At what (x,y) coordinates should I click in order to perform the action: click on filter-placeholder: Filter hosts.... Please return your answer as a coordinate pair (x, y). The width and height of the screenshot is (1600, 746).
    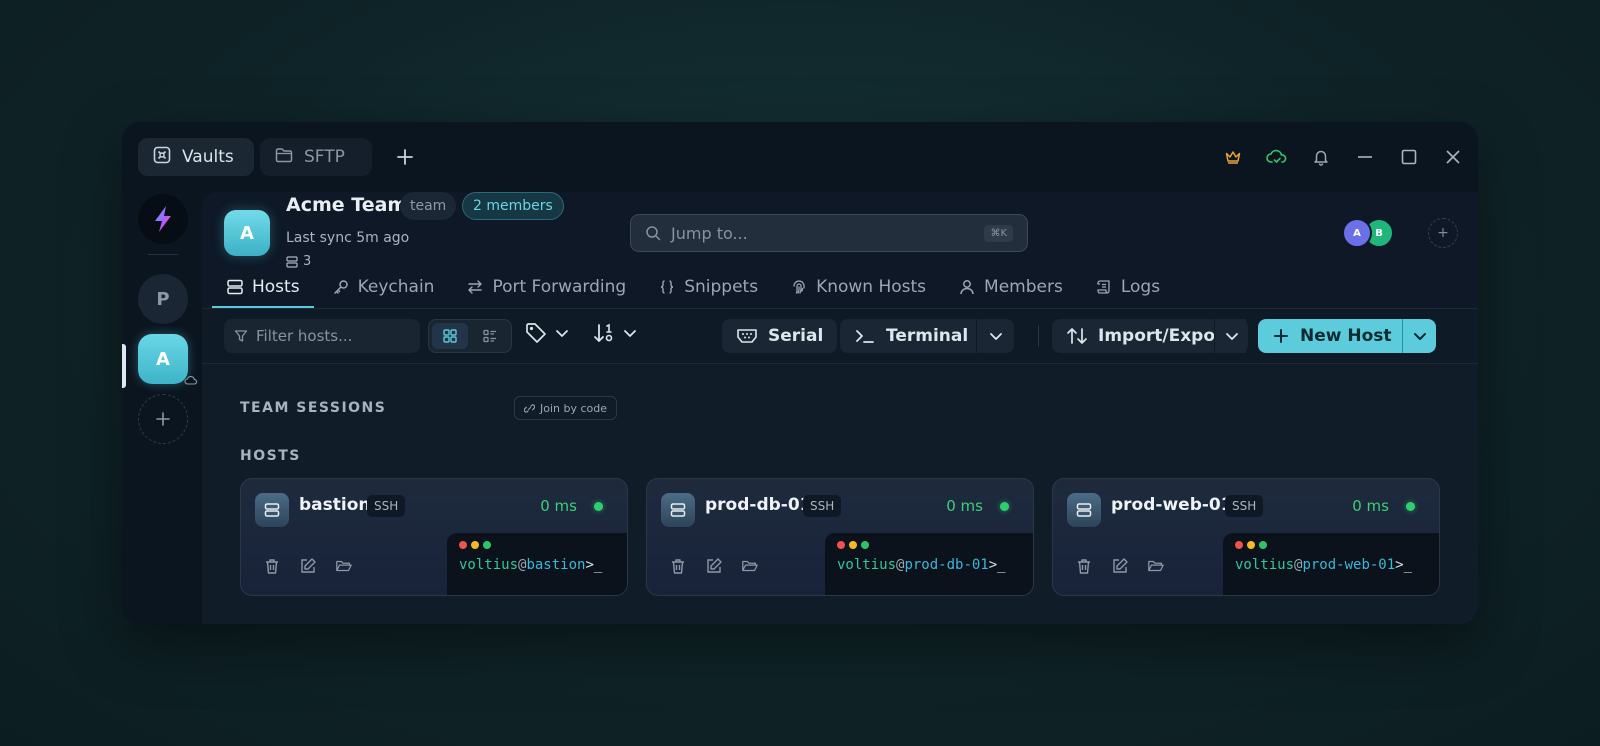
    Looking at the image, I should click on (304, 336).